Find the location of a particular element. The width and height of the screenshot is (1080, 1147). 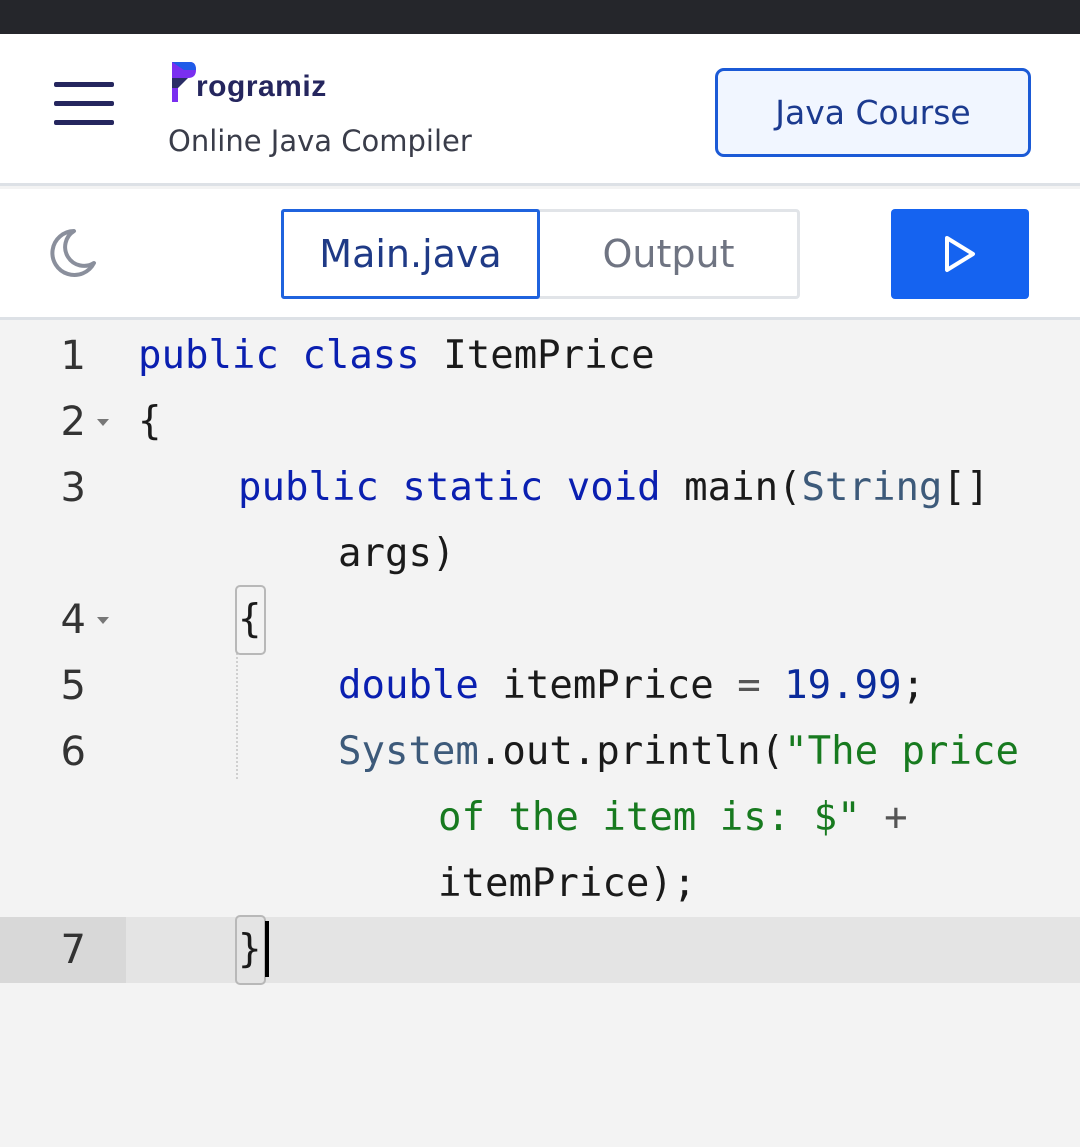

status-bar is located at coordinates (540, 17).